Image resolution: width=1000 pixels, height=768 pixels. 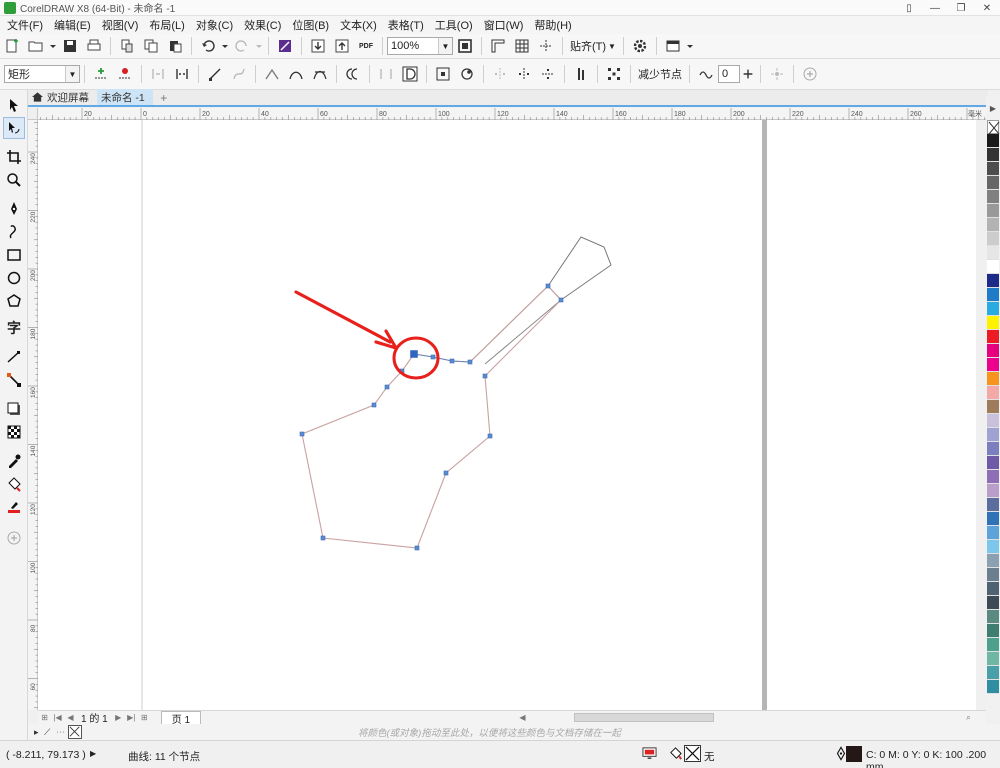 I want to click on last-page-button: ▶|, so click(x=131, y=717).